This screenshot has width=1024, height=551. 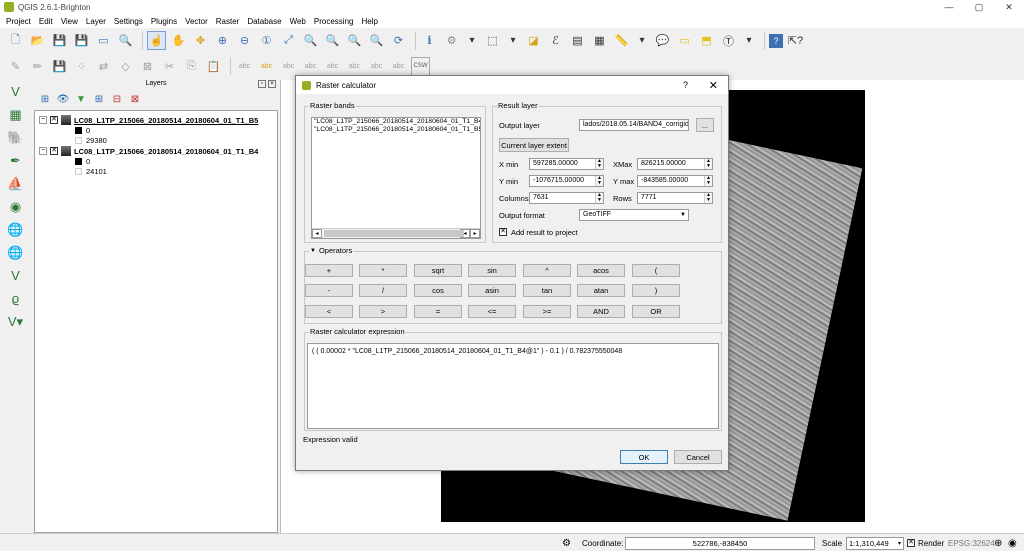 I want to click on operator-cos-button: cos, so click(x=438, y=290).